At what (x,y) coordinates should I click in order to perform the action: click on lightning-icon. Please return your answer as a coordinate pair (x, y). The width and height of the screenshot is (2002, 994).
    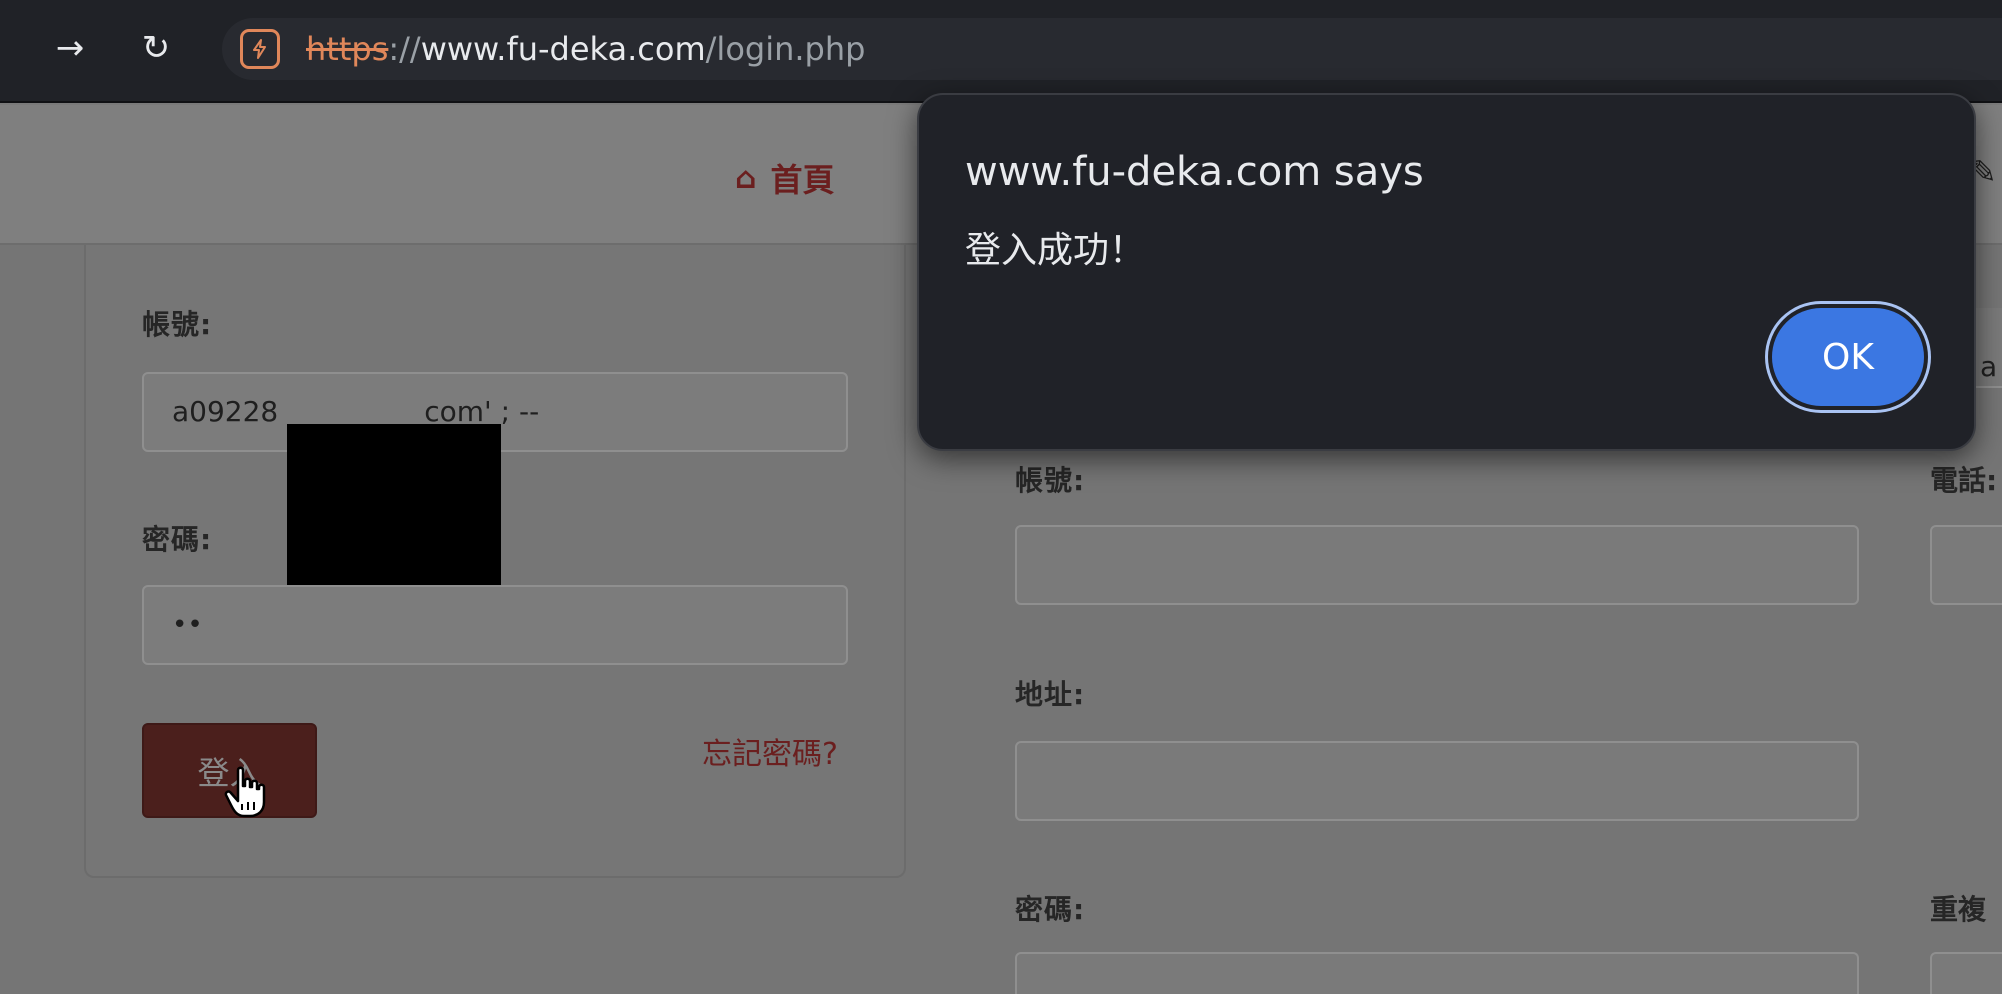
    Looking at the image, I should click on (259, 49).